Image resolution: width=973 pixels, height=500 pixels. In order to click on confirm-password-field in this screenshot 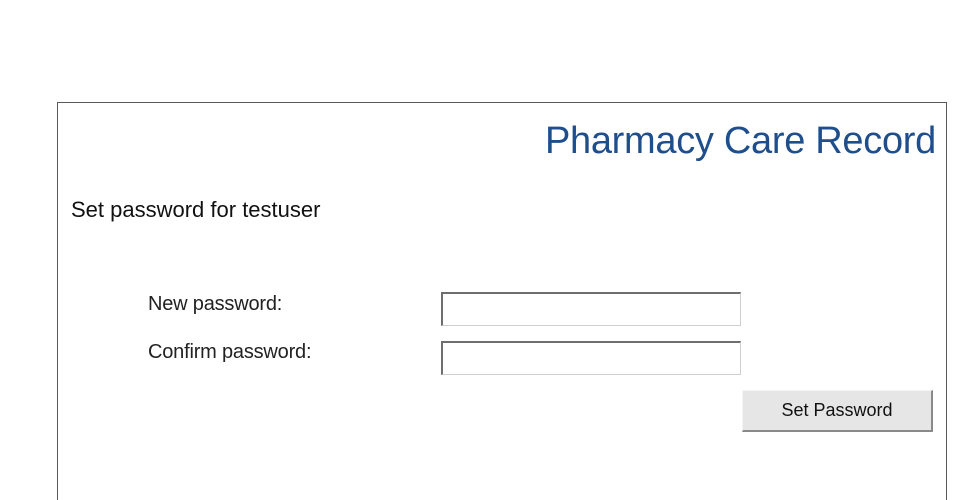, I will do `click(591, 358)`.